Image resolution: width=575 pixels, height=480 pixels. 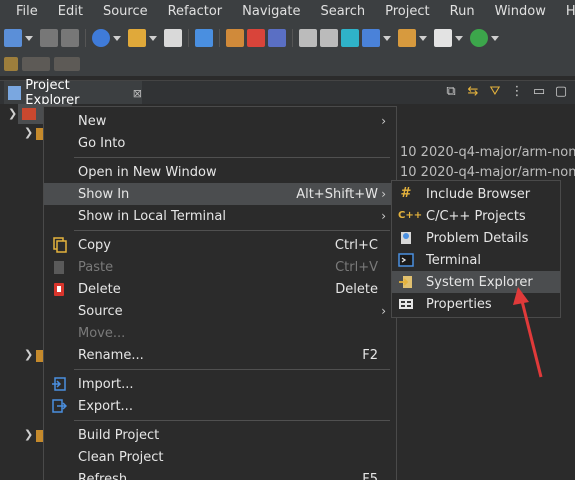 What do you see at coordinates (49, 38) in the screenshot?
I see `save-icon` at bounding box center [49, 38].